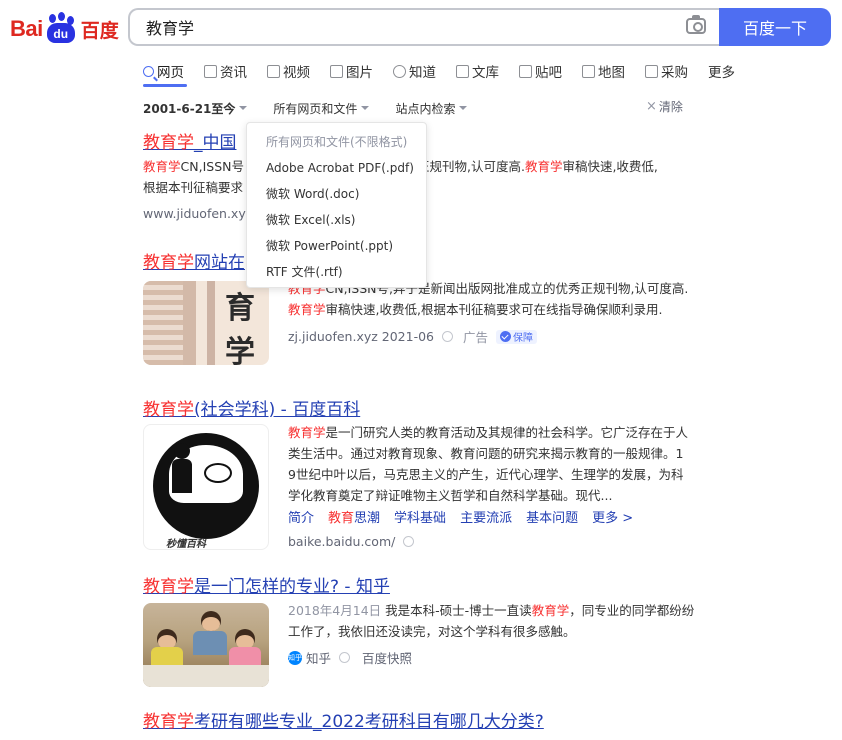 The height and width of the screenshot is (740, 842). What do you see at coordinates (422, 73) in the screenshot?
I see `tab-label: 知道` at bounding box center [422, 73].